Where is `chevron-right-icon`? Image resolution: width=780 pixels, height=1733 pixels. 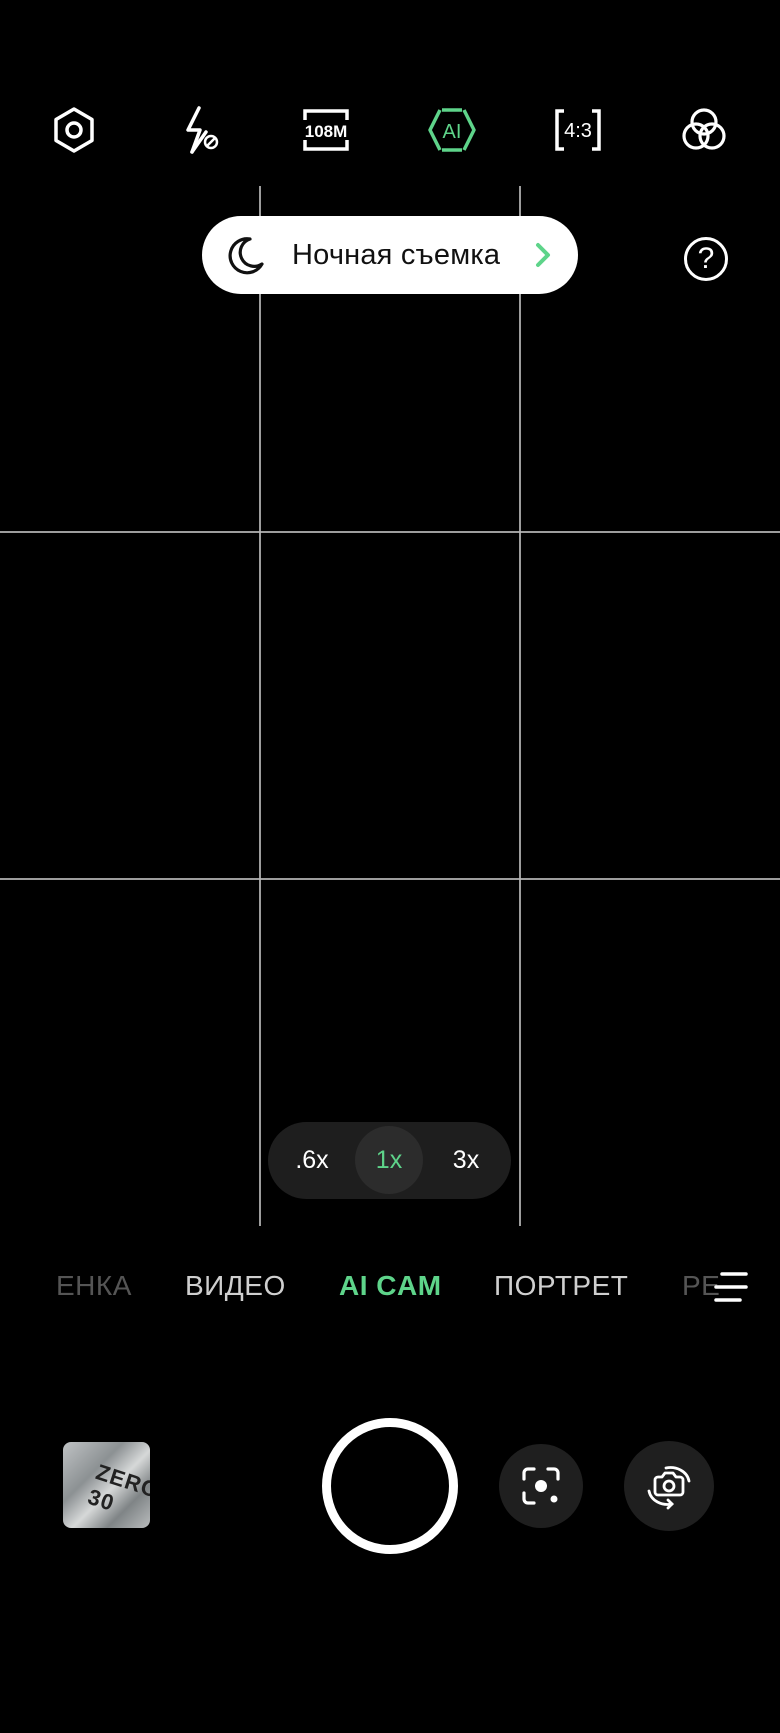
chevron-right-icon is located at coordinates (543, 255).